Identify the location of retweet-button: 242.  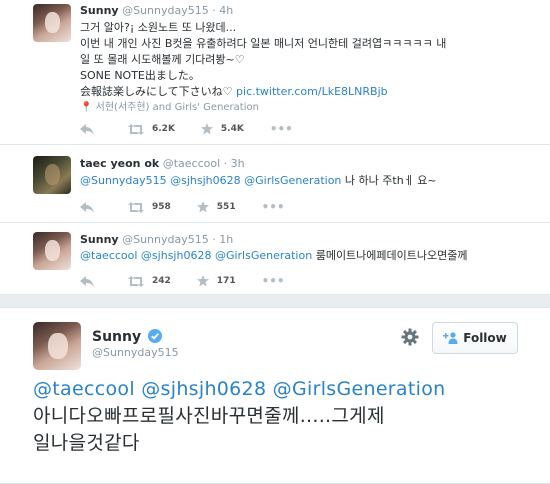
(149, 281).